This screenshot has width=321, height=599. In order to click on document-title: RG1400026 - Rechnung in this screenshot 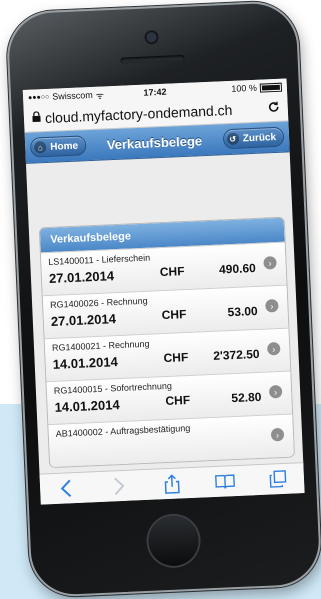, I will do `click(98, 302)`.